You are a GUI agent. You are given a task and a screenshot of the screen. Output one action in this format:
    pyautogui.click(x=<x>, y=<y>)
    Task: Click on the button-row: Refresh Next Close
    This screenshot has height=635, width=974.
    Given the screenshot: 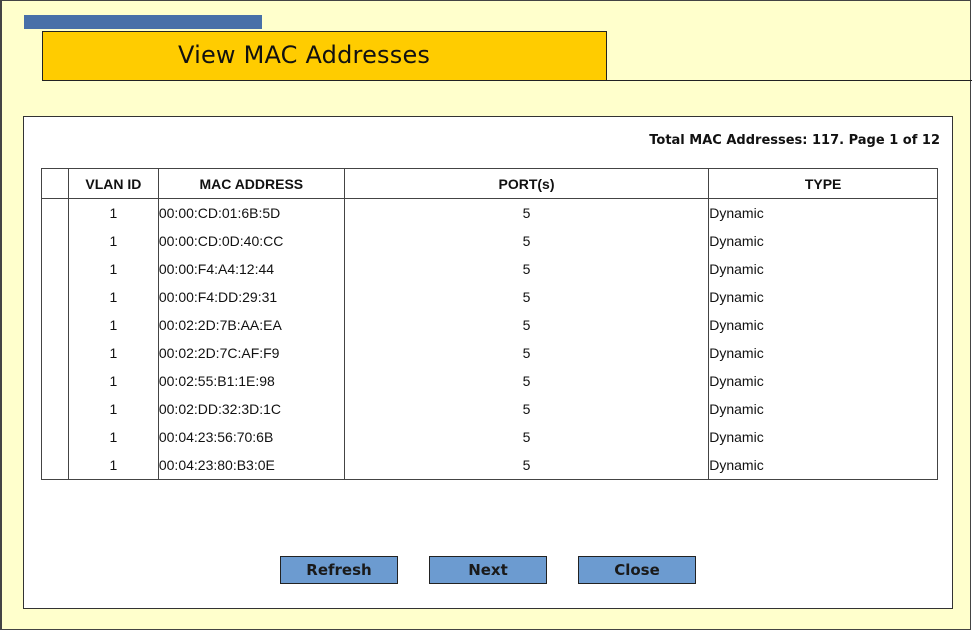 What is the action you would take?
    pyautogui.click(x=488, y=571)
    